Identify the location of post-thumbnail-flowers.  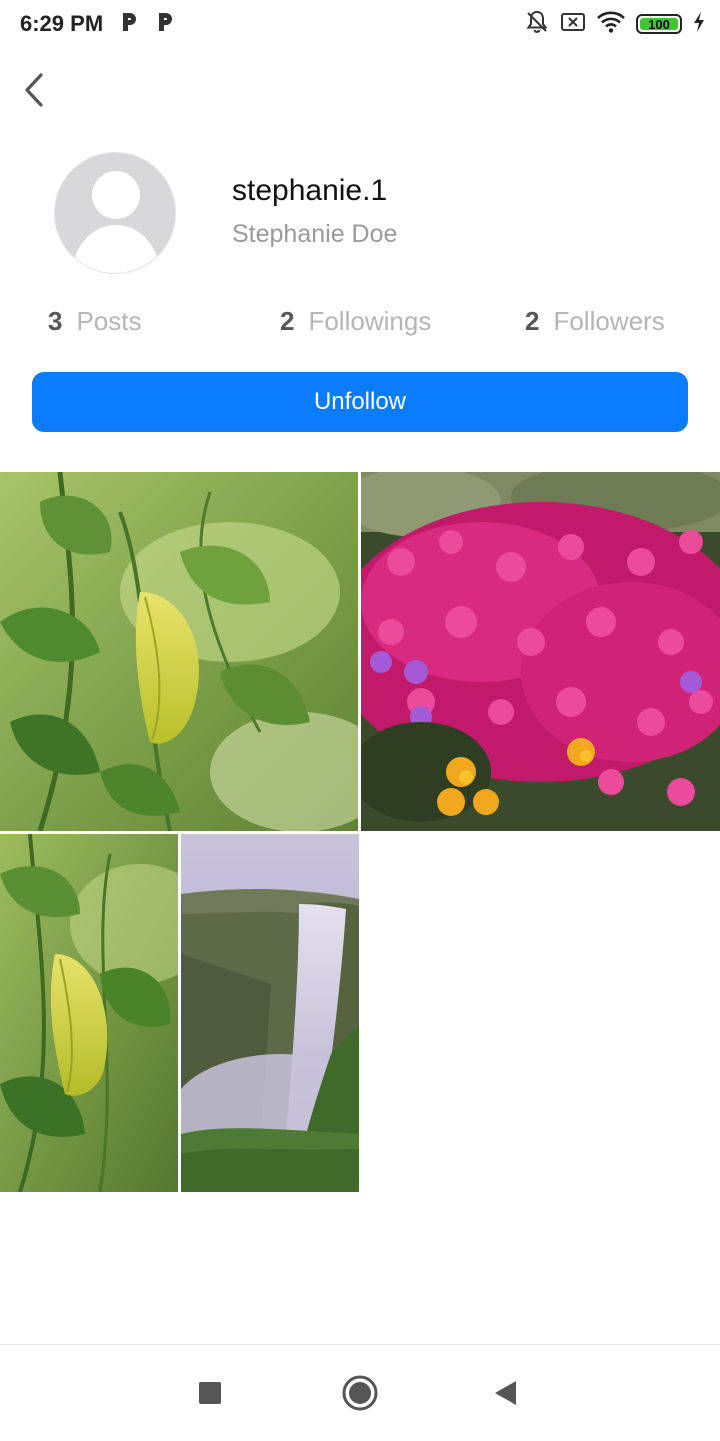
(540, 651).